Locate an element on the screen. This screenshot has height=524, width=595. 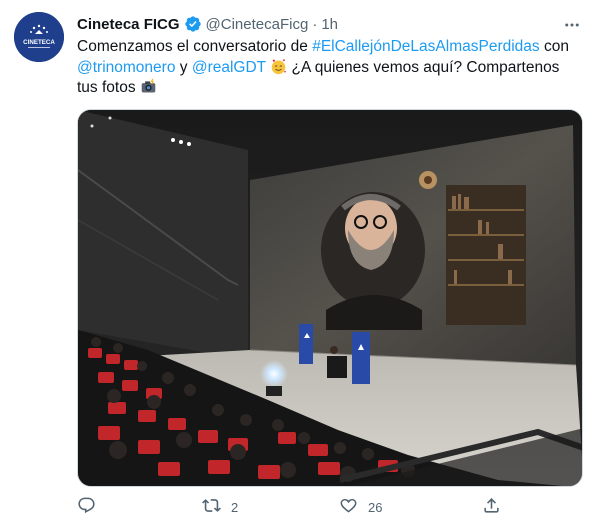
mention-link: @trinomonero is located at coordinates (126, 67).